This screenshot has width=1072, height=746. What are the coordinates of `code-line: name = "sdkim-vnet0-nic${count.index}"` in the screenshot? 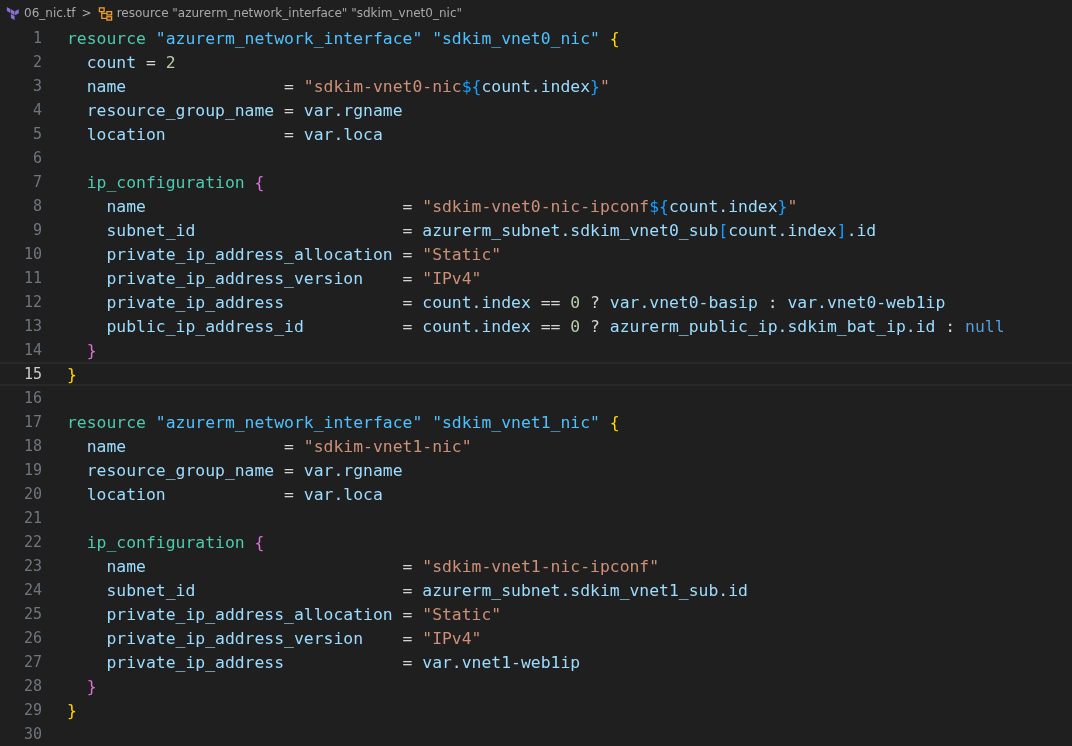 It's located at (347, 86).